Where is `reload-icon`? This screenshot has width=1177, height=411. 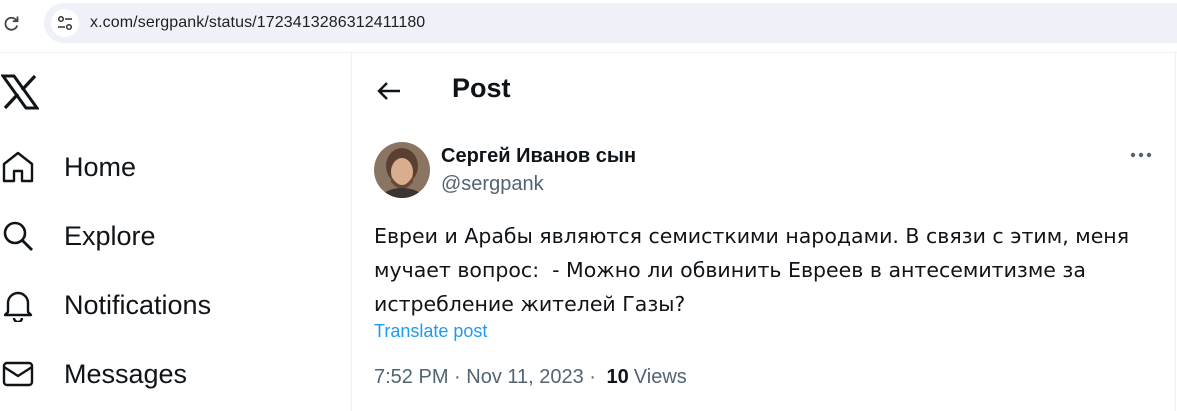 reload-icon is located at coordinates (12, 23).